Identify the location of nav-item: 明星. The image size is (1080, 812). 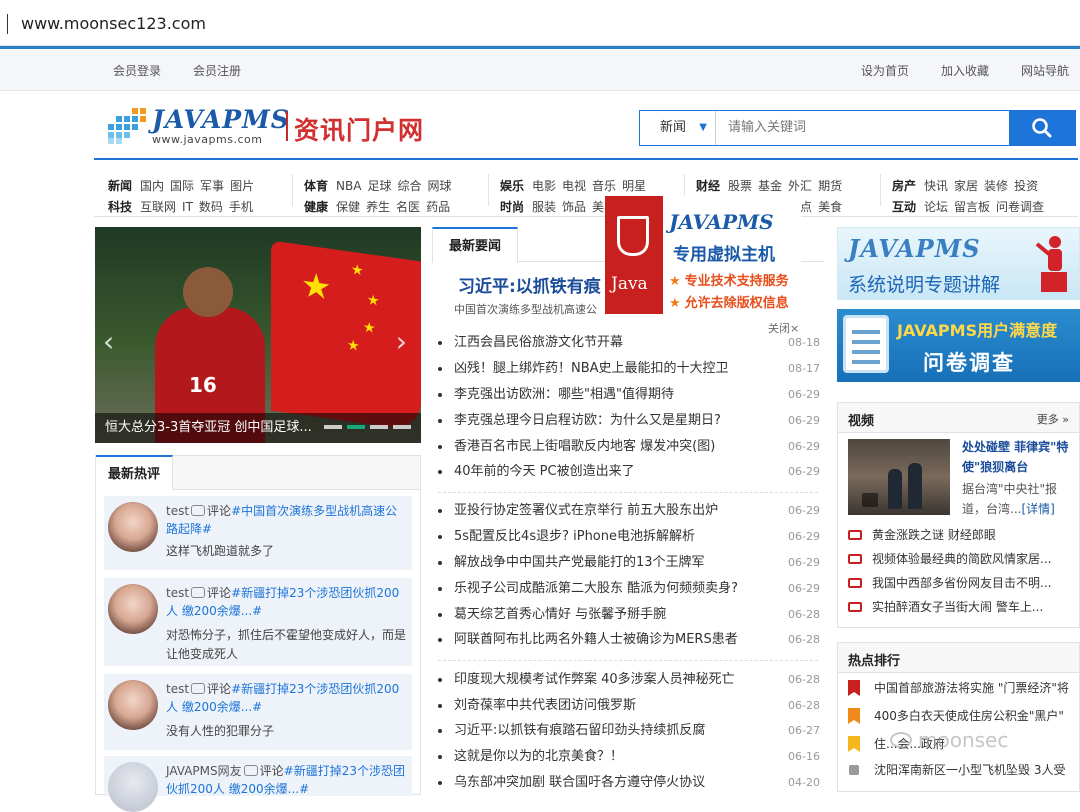
(634, 186).